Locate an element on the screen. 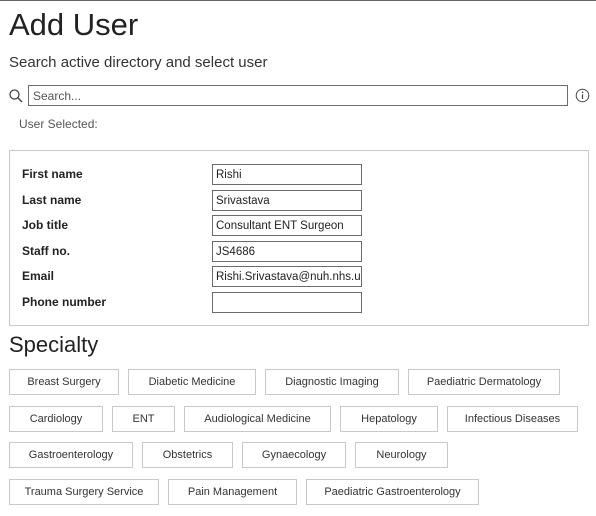  email-label: Email is located at coordinates (38, 276).